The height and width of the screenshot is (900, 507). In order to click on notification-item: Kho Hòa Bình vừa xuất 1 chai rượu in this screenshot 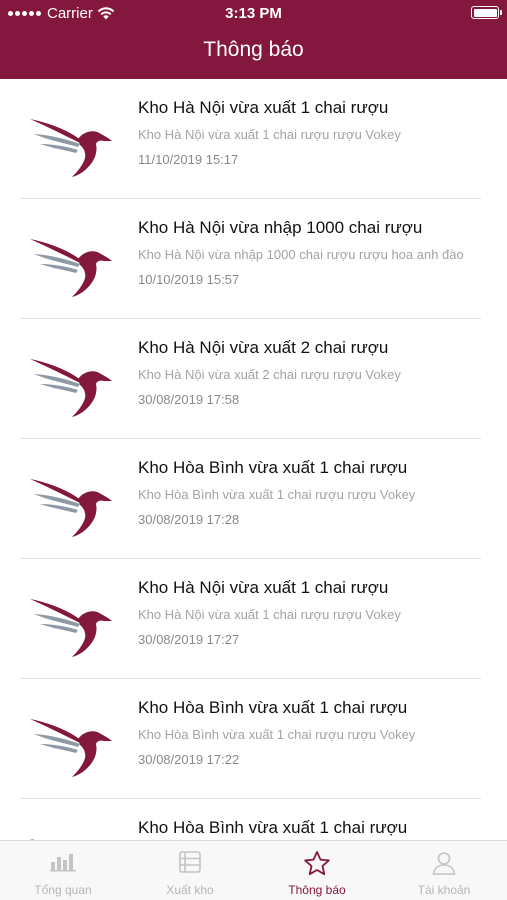, I will do `click(253, 819)`.